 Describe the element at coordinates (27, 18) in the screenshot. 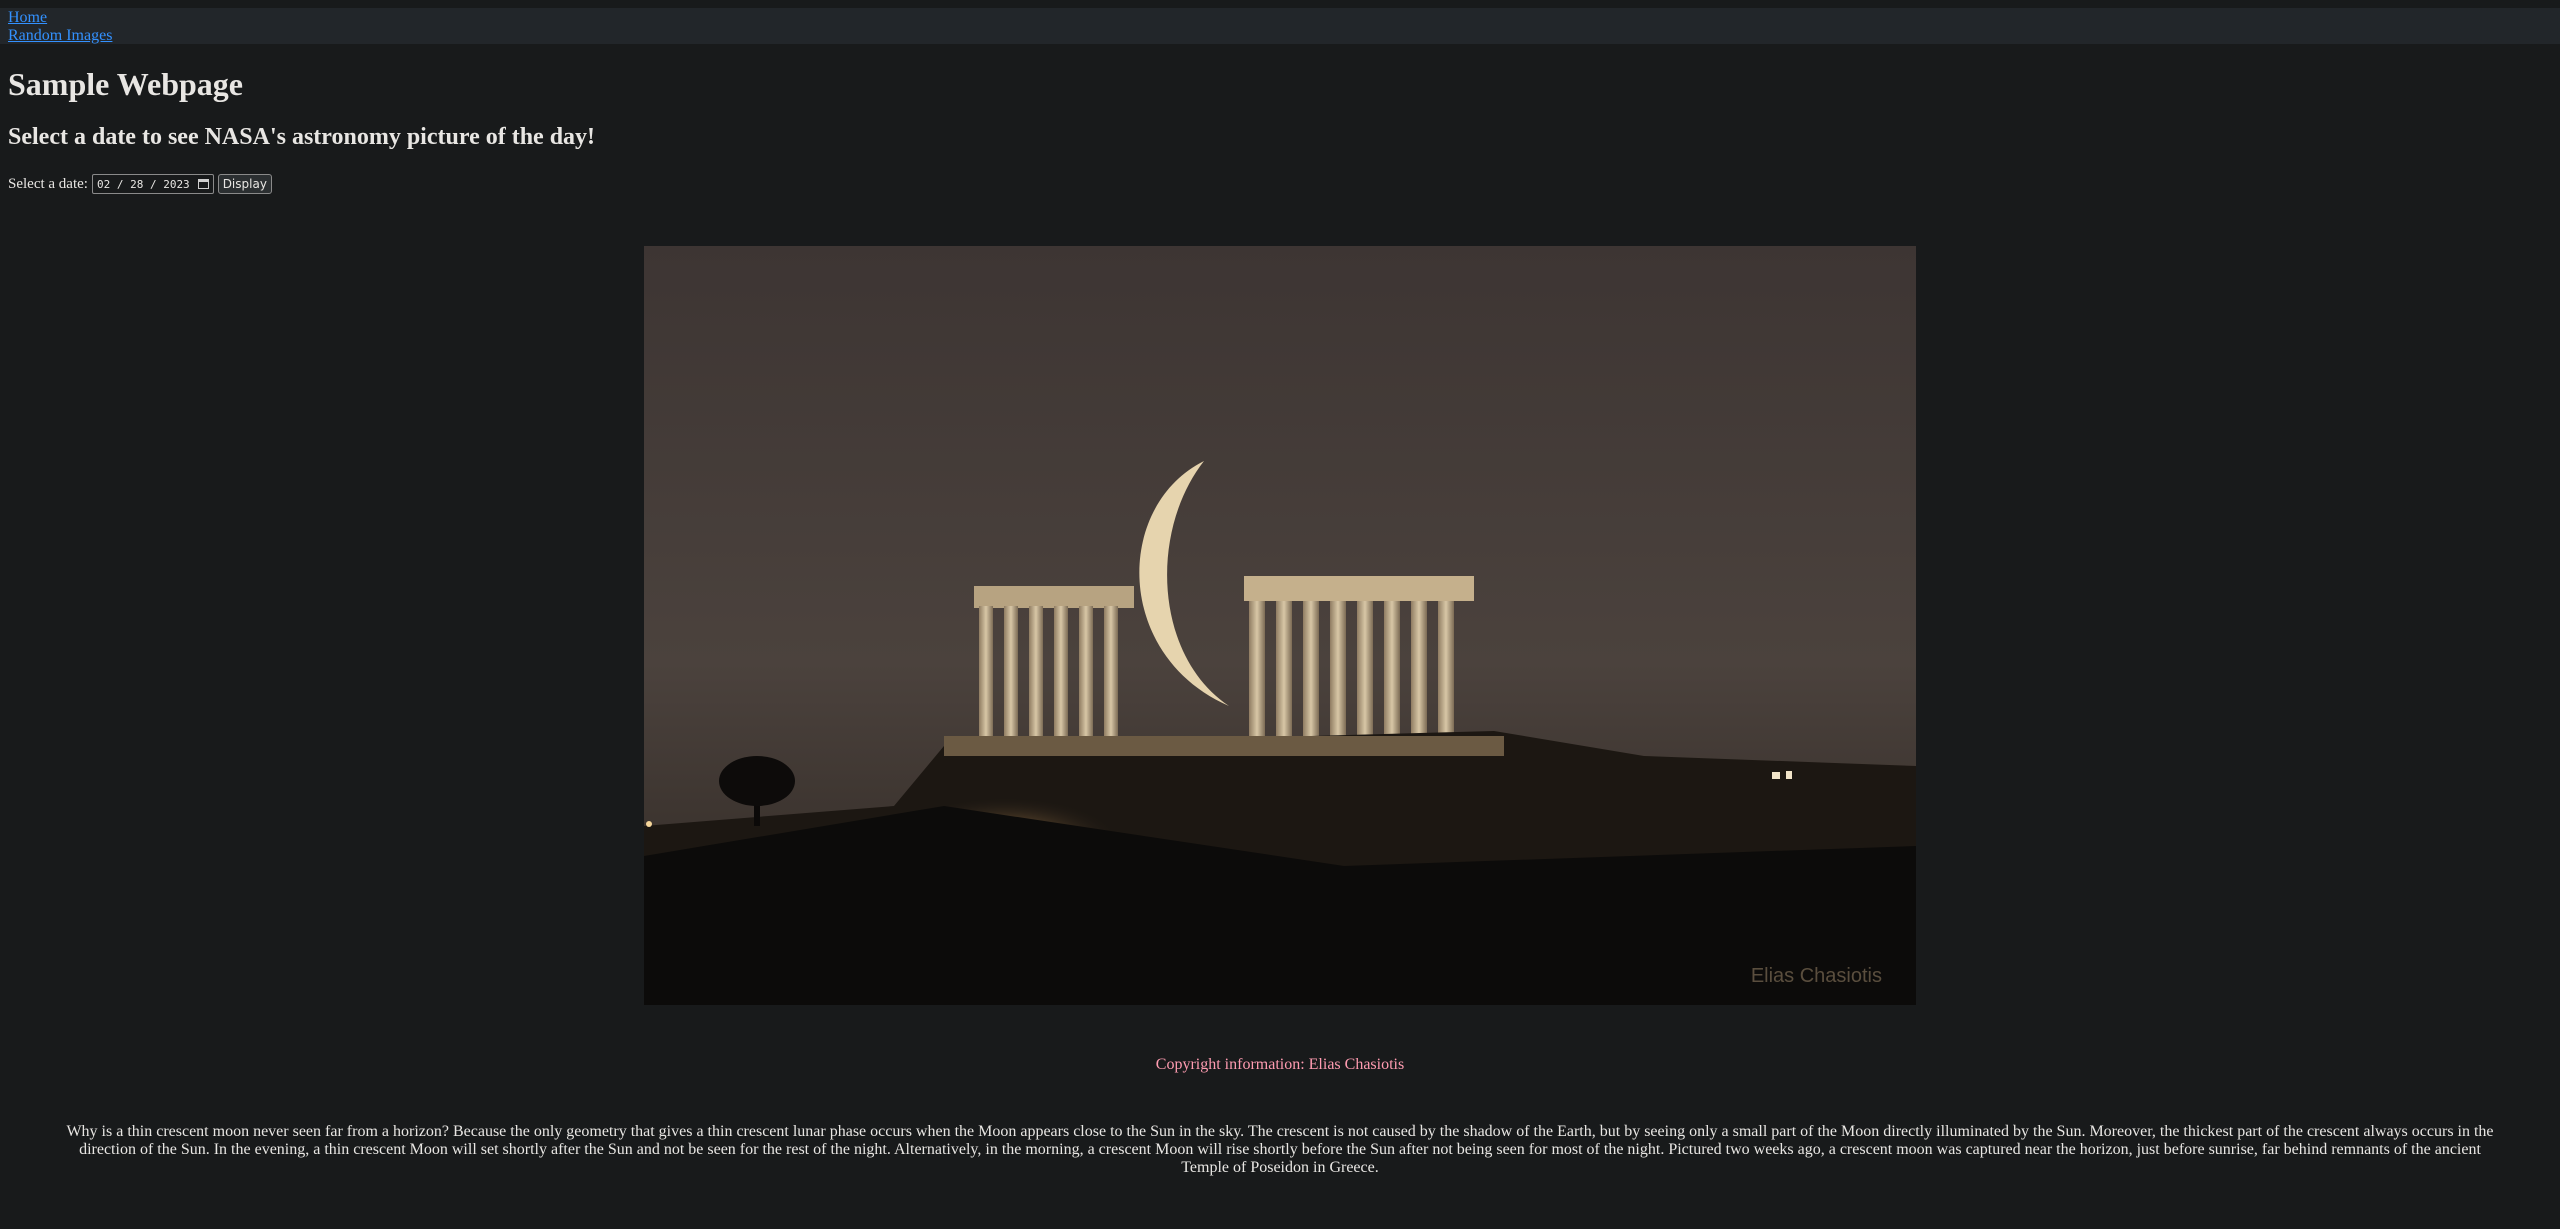

I see `home-link: Home` at that location.